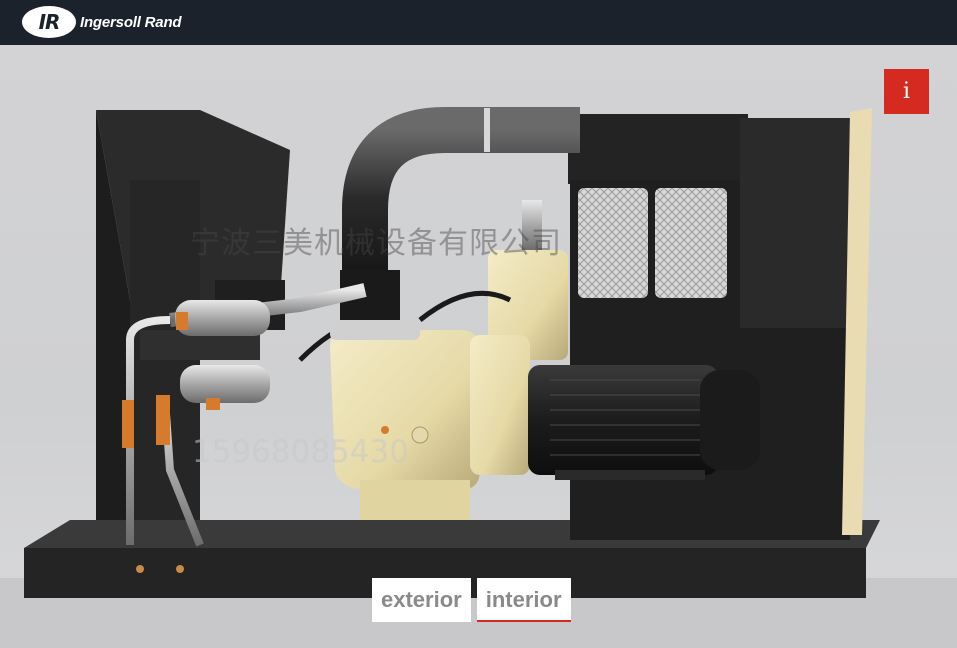  What do you see at coordinates (376, 243) in the screenshot?
I see `company-watermark: 宁波三美机械设备有限公司` at bounding box center [376, 243].